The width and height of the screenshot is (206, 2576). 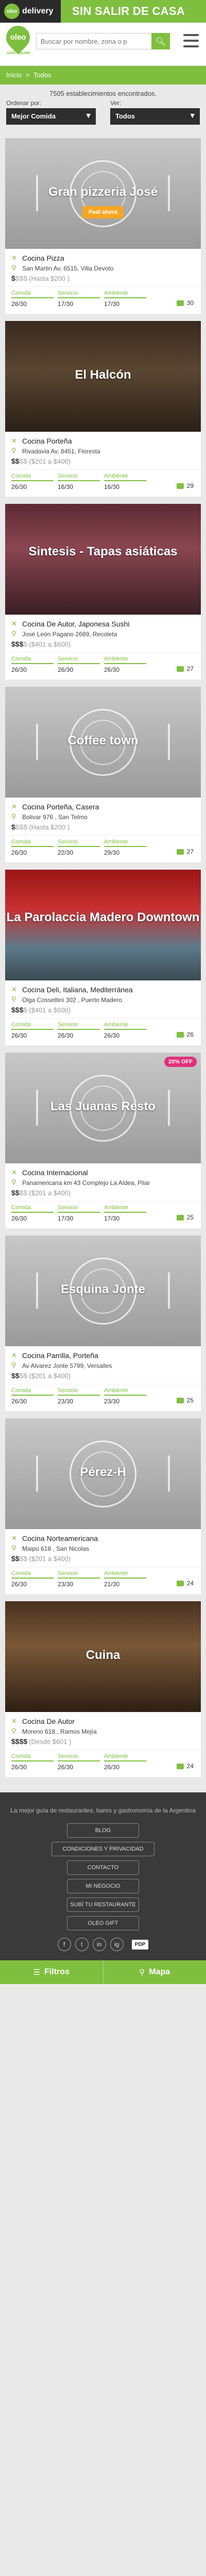 What do you see at coordinates (66, 852) in the screenshot?
I see `rating-service-value: 22/30` at bounding box center [66, 852].